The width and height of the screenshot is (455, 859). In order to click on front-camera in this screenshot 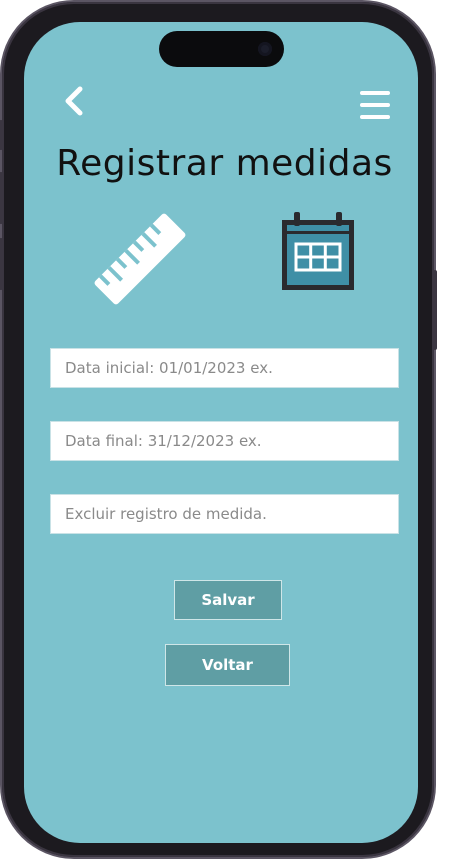, I will do `click(265, 49)`.